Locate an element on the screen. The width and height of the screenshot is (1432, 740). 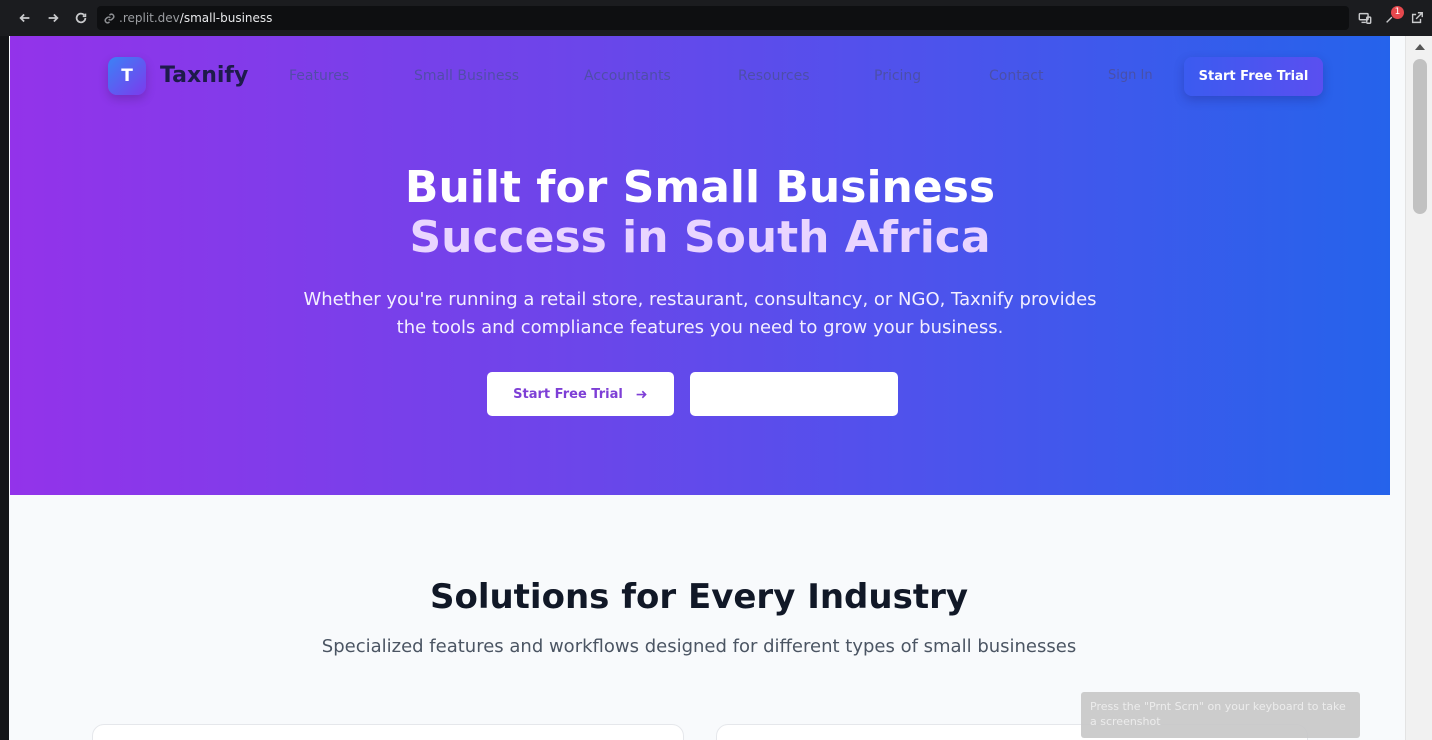
reload-icon is located at coordinates (81, 18).